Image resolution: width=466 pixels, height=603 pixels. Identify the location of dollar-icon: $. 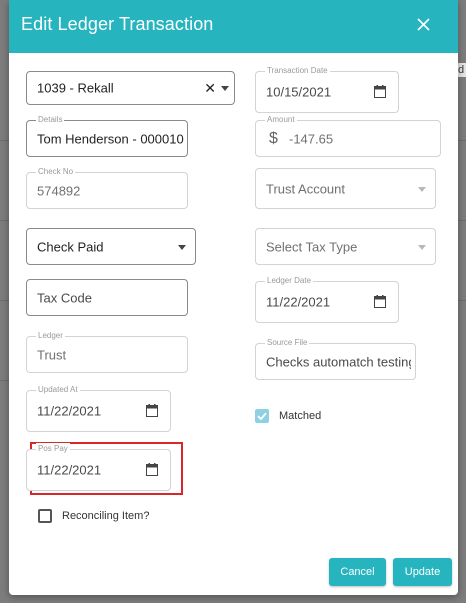
(273, 138).